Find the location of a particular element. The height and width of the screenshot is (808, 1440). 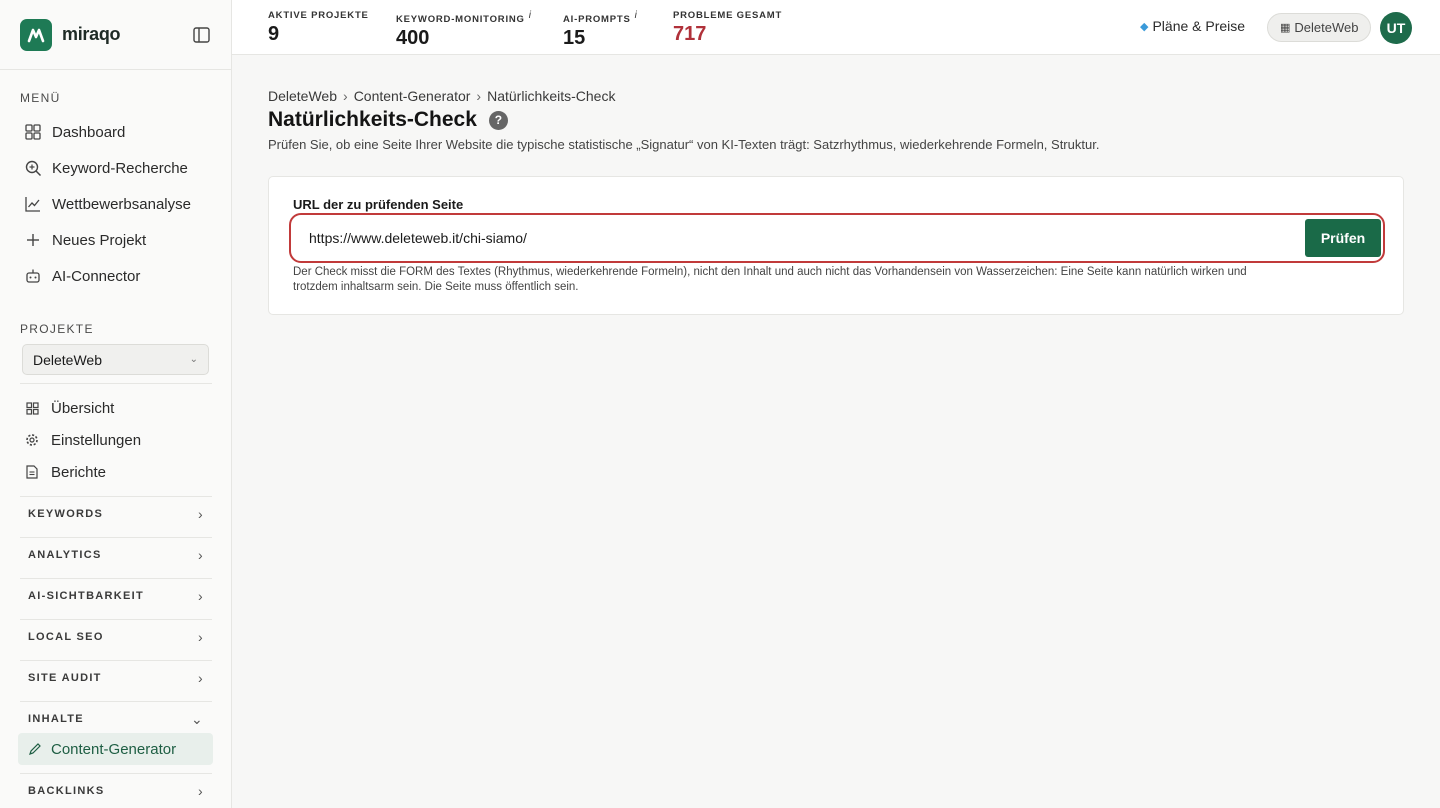

chart-line-icon is located at coordinates (33, 204).